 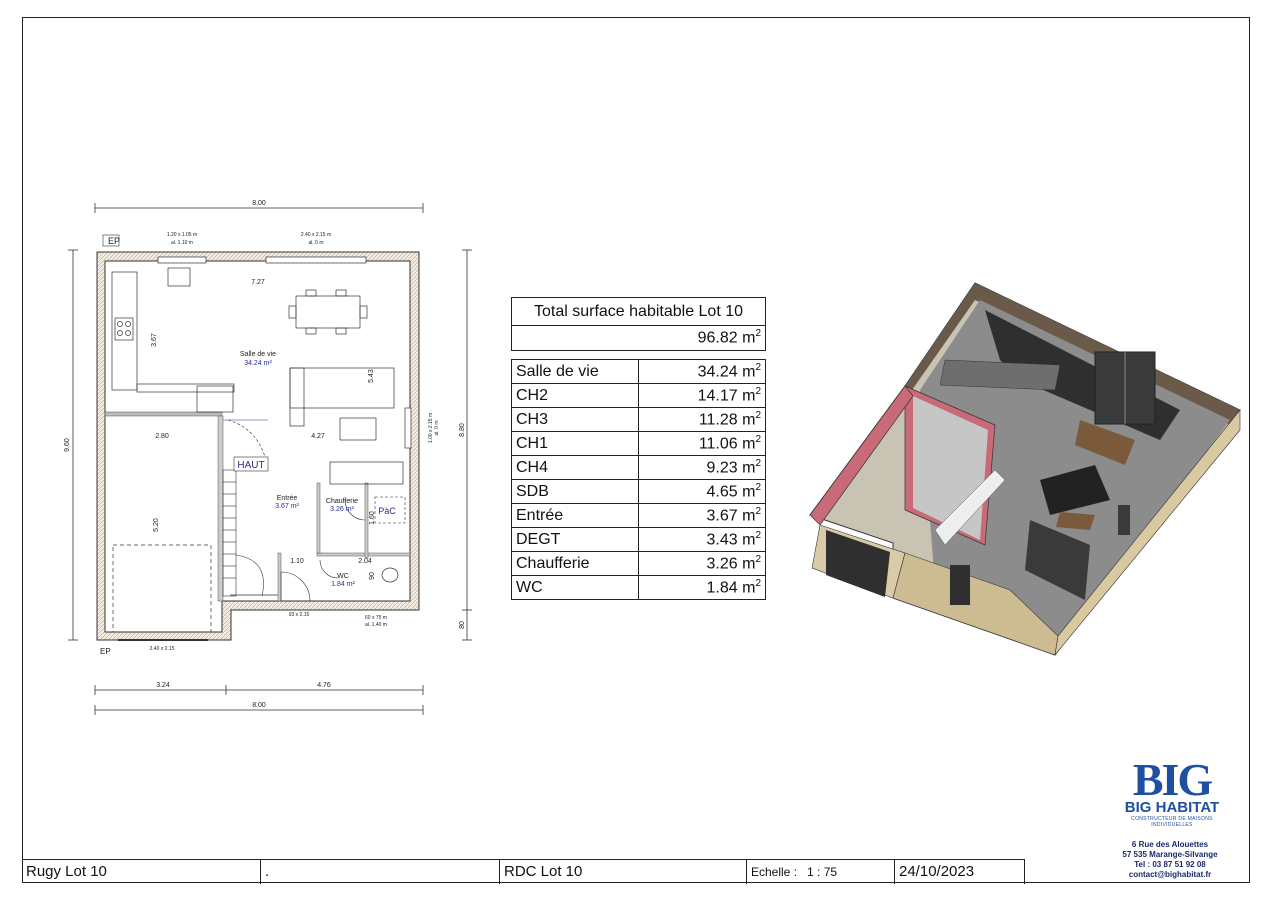 I want to click on row-value-cell: 34.24 m2, so click(x=702, y=371).